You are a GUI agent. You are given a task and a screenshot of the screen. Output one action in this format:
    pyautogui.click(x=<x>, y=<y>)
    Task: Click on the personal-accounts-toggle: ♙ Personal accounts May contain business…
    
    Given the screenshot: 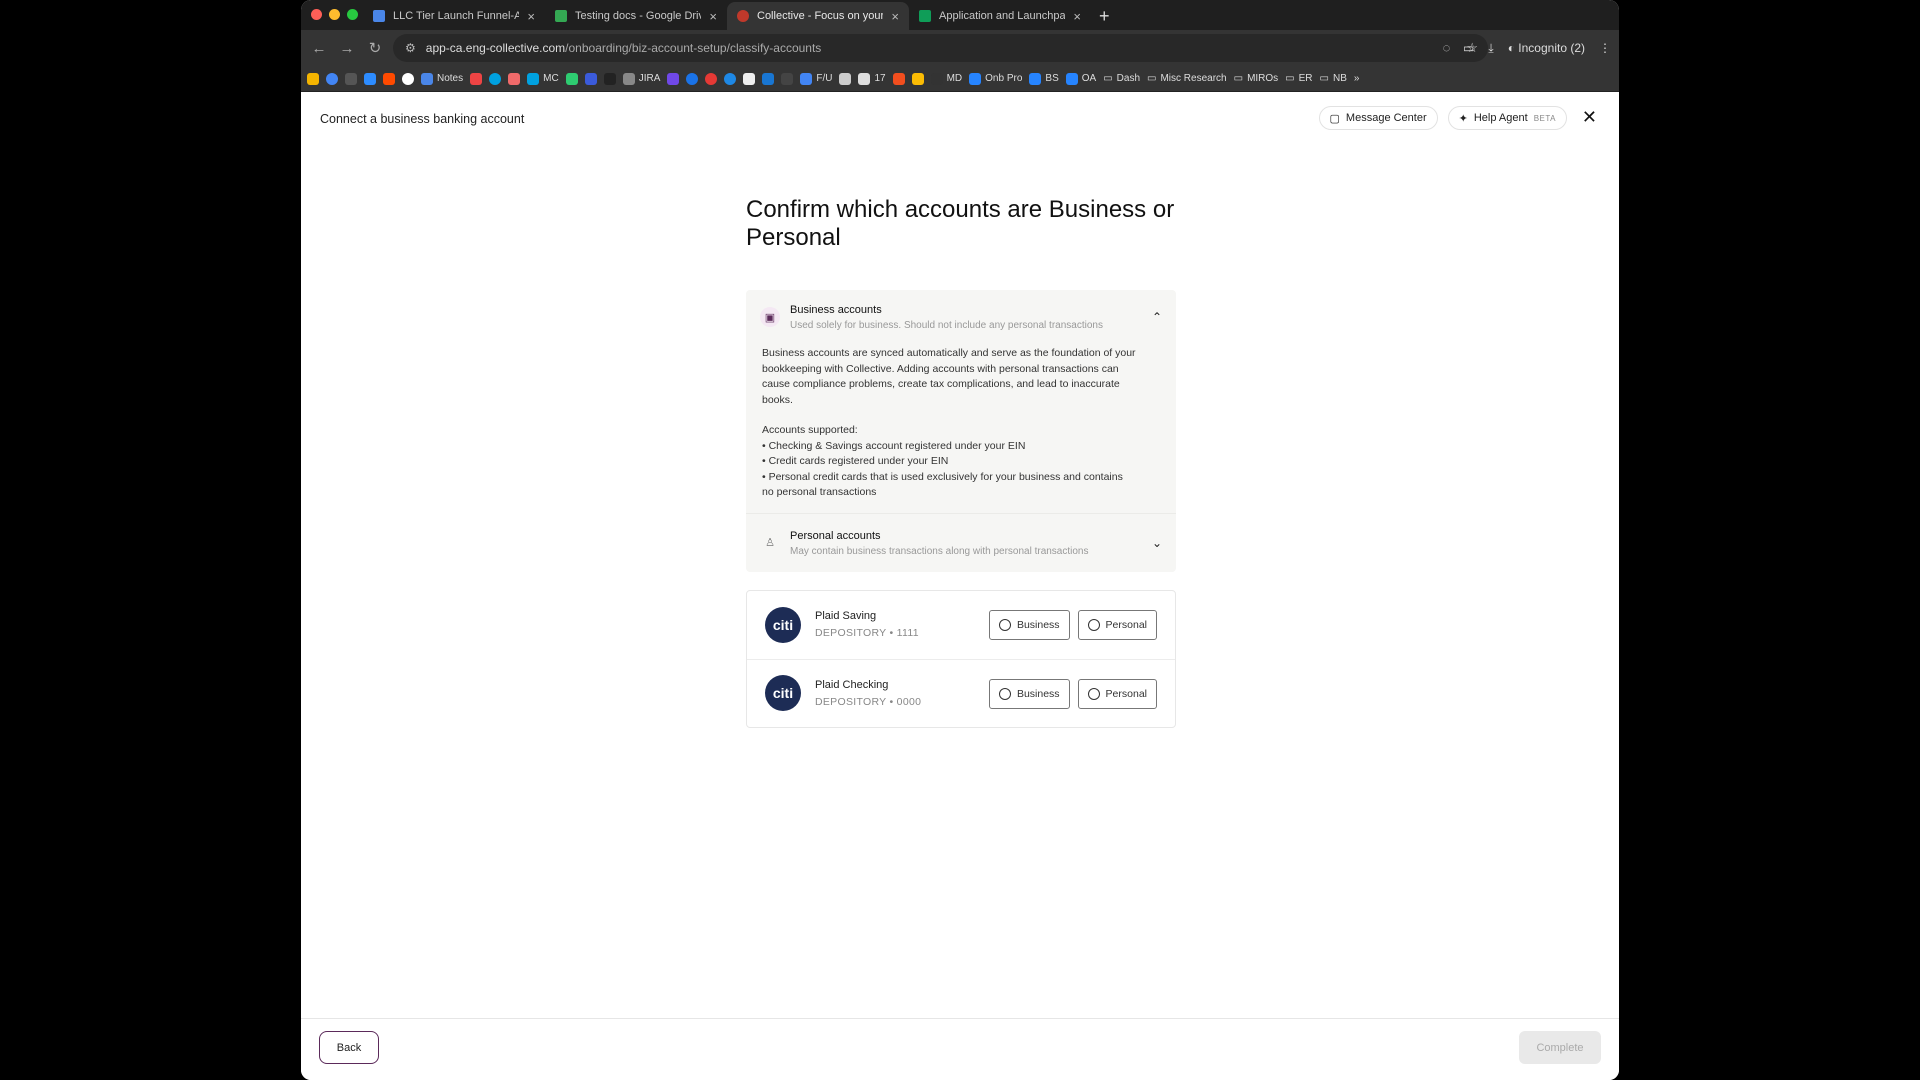 What is the action you would take?
    pyautogui.click(x=961, y=543)
    